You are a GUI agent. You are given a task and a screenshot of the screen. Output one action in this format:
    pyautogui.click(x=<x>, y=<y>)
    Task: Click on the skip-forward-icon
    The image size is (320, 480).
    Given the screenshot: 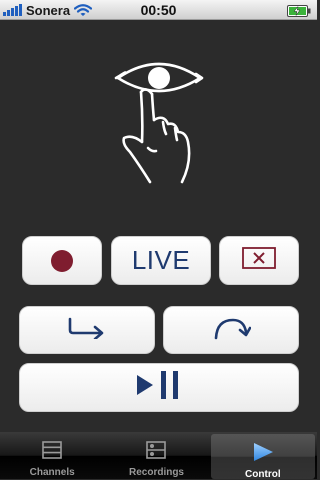 What is the action you would take?
    pyautogui.click(x=231, y=330)
    